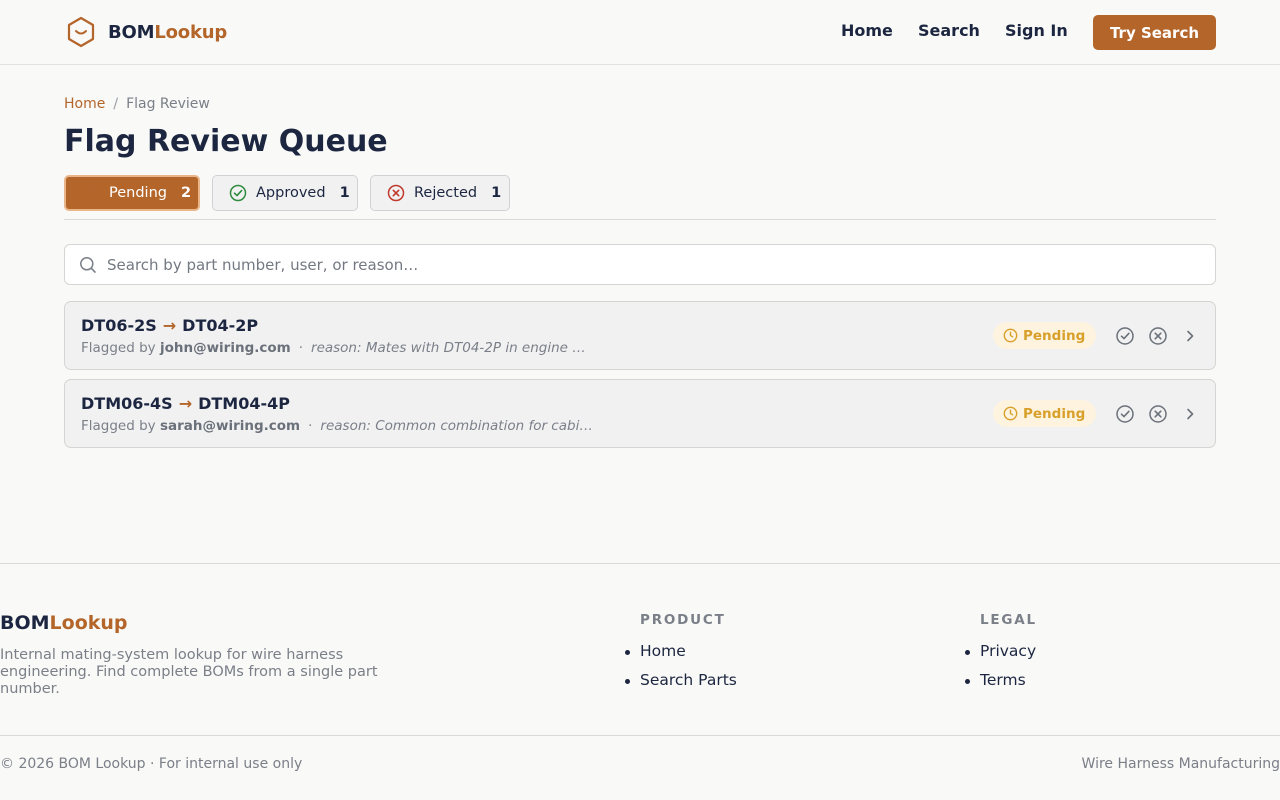 This screenshot has height=800, width=1280. I want to click on logo: BOMLookup, so click(146, 32).